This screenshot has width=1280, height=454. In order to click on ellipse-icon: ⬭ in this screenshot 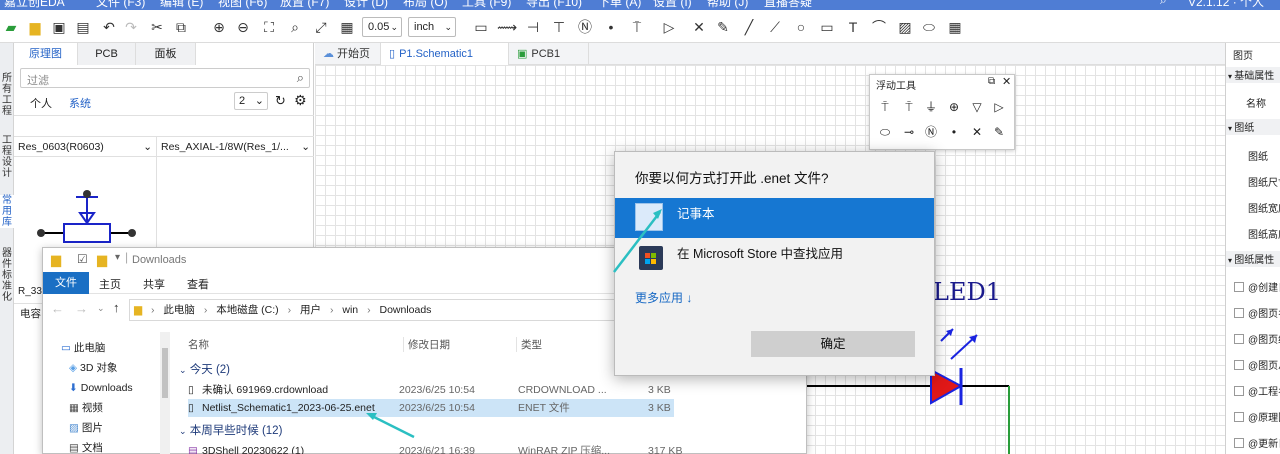, I will do `click(929, 27)`.